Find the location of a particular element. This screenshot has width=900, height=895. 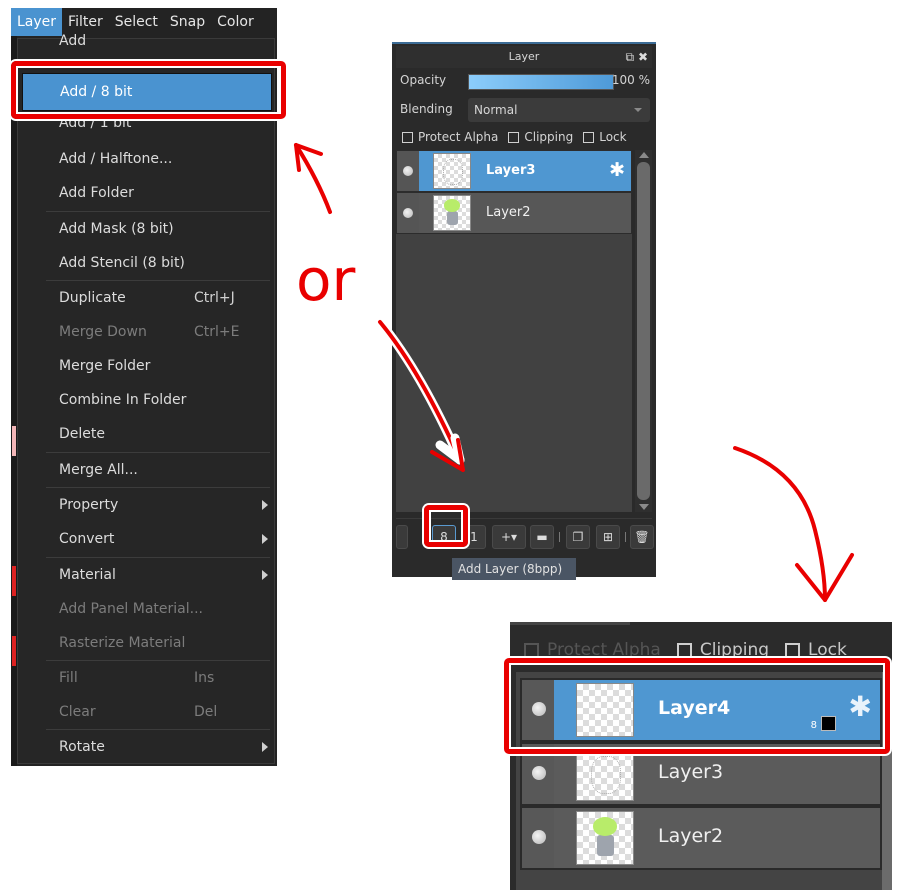

menu-item-convert: Convert is located at coordinates (147, 539).